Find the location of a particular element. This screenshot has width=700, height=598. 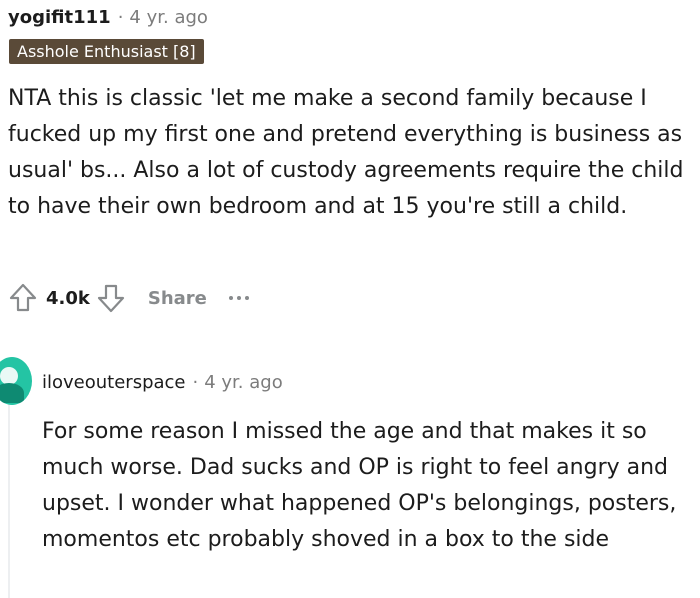

comment-meta: yogifit111 · 4 yr. ago is located at coordinates (108, 18).